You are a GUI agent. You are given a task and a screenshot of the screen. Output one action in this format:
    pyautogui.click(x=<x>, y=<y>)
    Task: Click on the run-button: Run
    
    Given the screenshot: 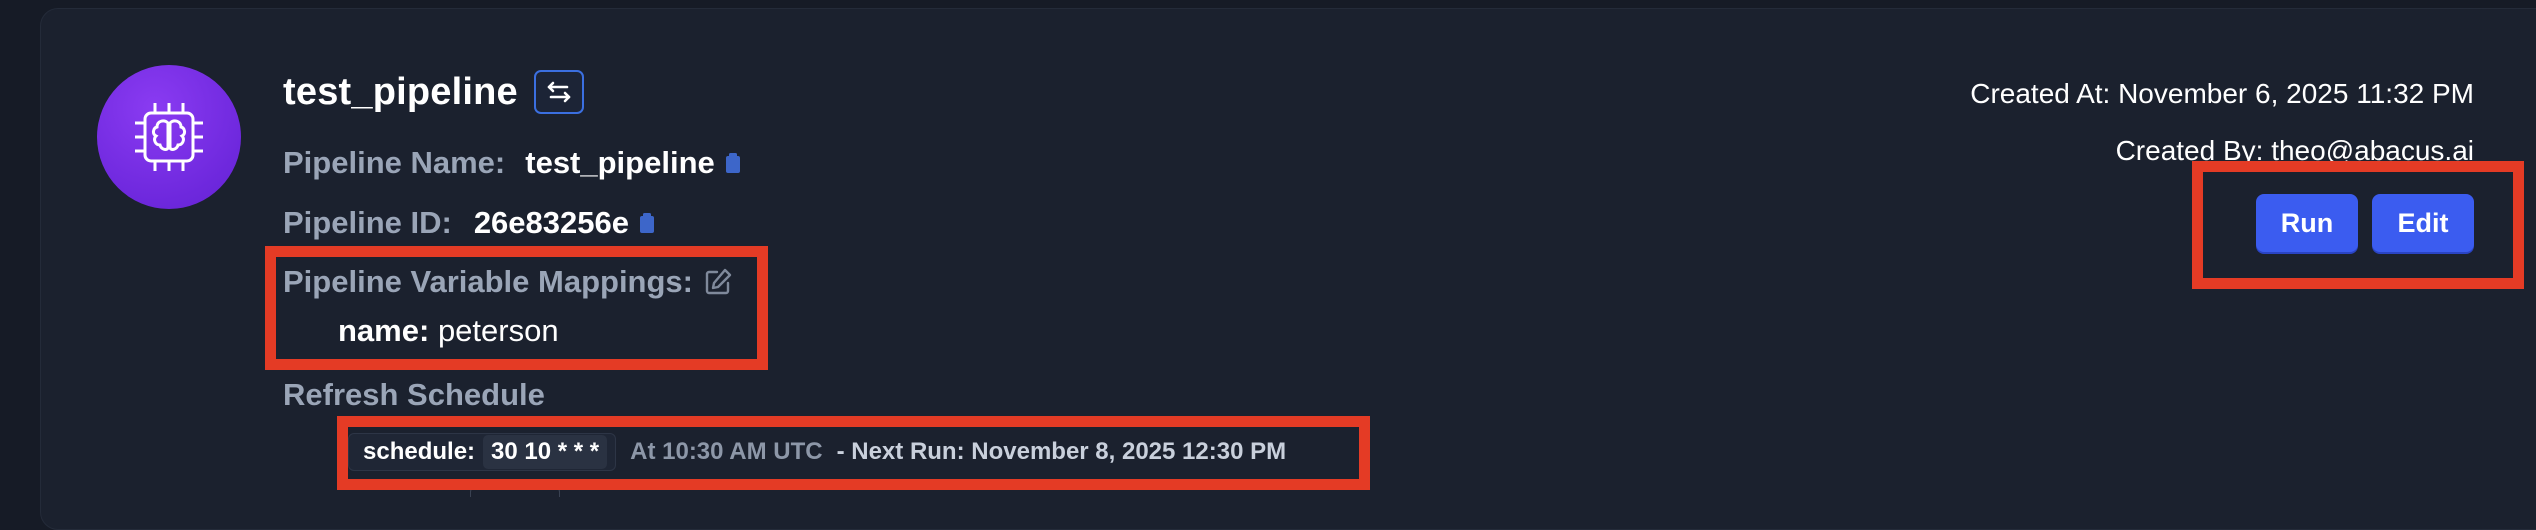 What is the action you would take?
    pyautogui.click(x=2307, y=223)
    